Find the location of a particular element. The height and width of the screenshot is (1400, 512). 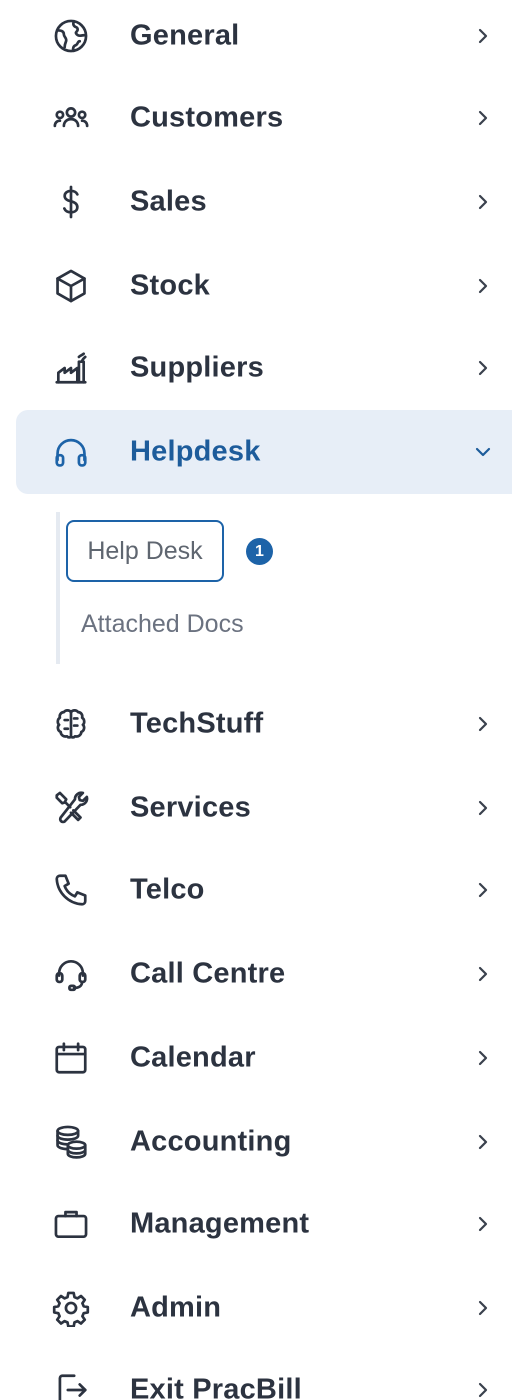

notification-badge: 1 is located at coordinates (259, 551).